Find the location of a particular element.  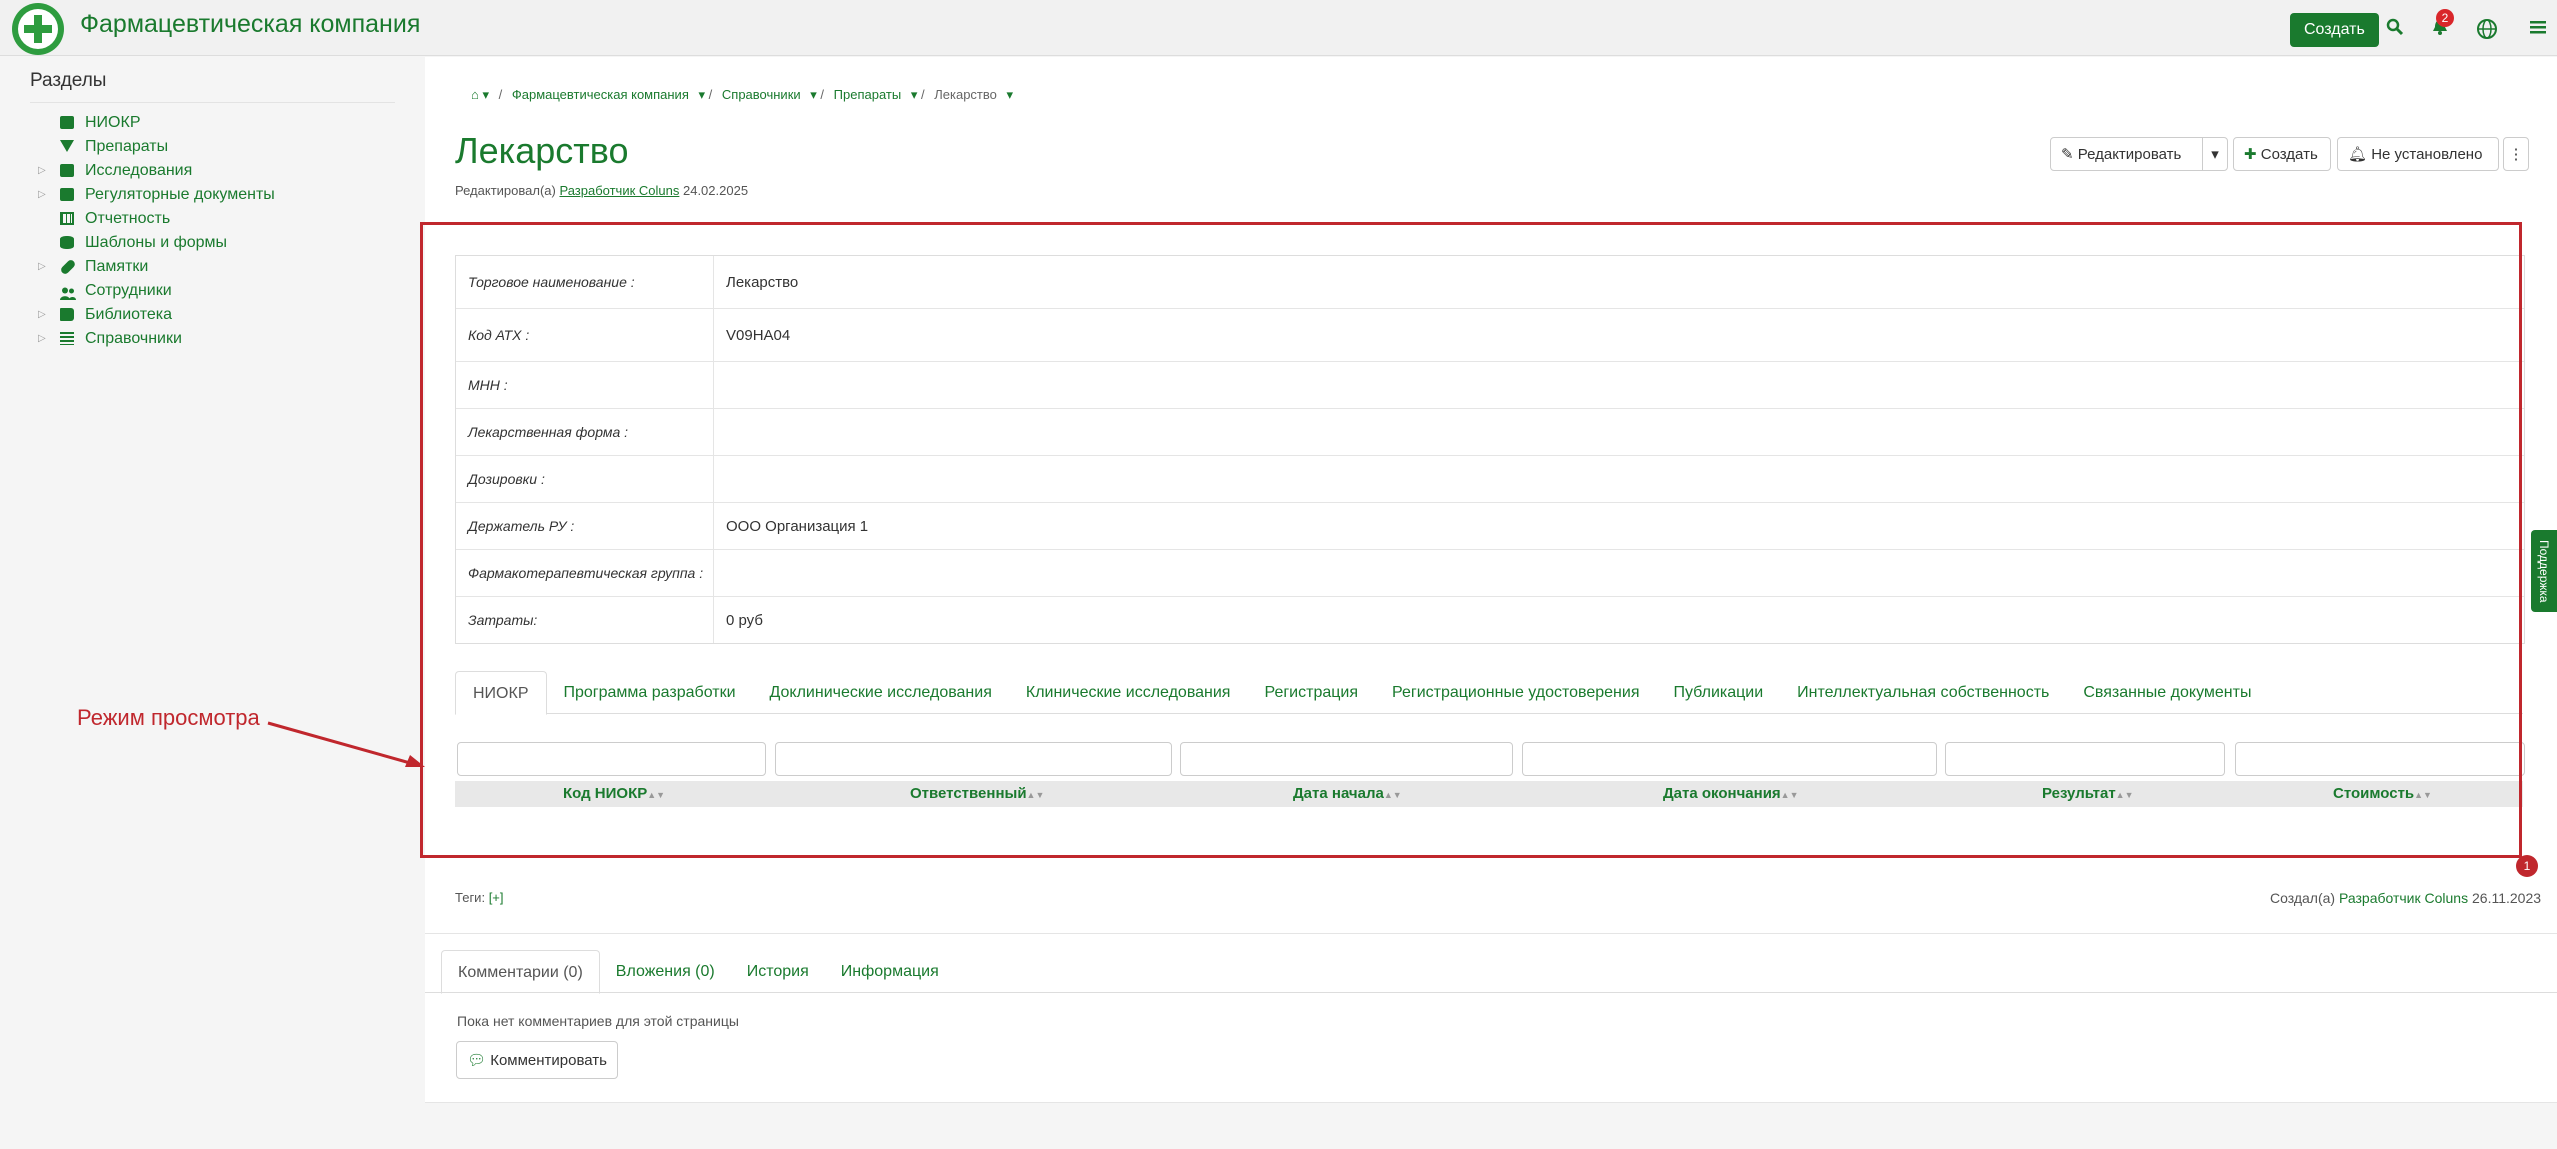

vertical-dots-icon: ⋮ is located at coordinates (2516, 154).